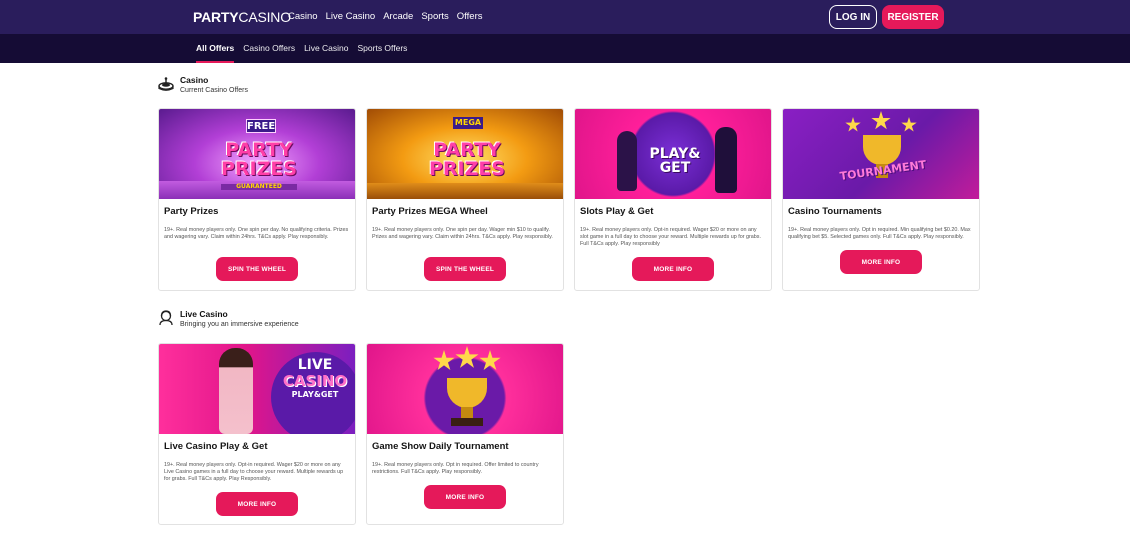 The image size is (1130, 541). I want to click on casino-section-subtitle: Current Casino Offers, so click(214, 90).